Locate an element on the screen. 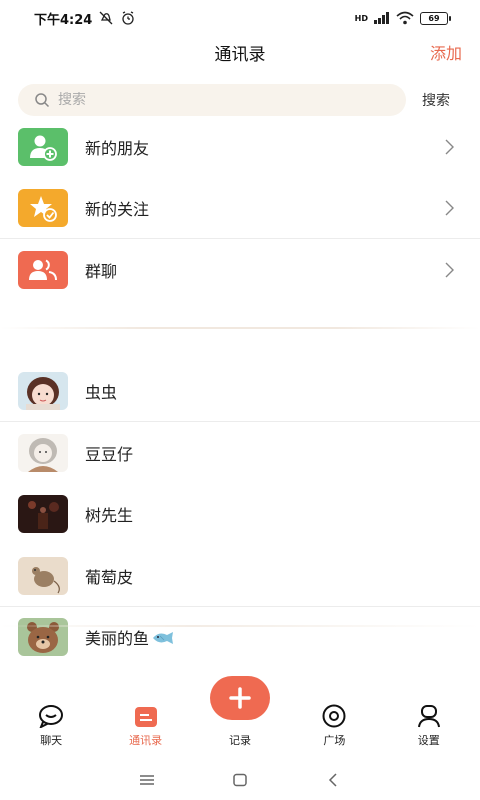 This screenshot has height=800, width=480. page-title: 通讯录 is located at coordinates (240, 54).